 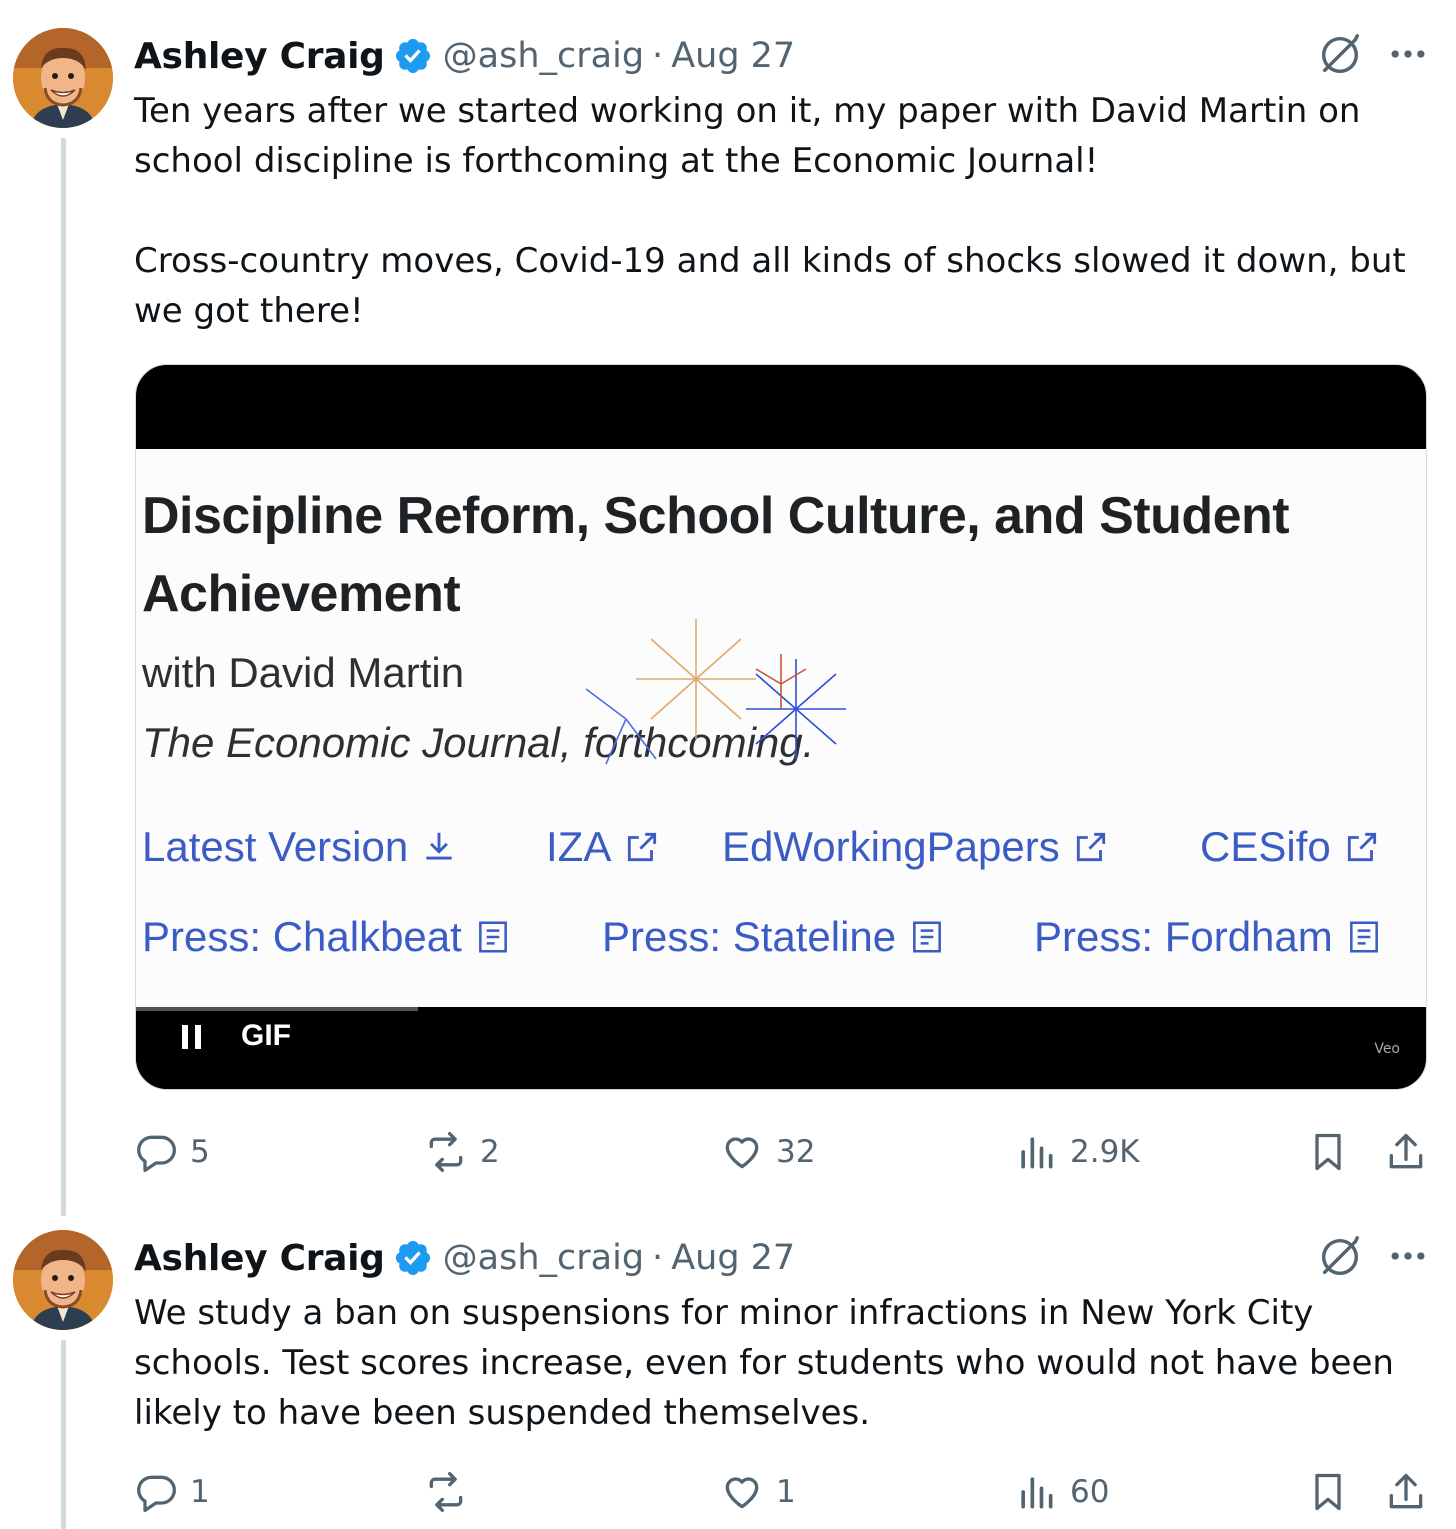 I want to click on reply-button: 5, so click(x=172, y=1152).